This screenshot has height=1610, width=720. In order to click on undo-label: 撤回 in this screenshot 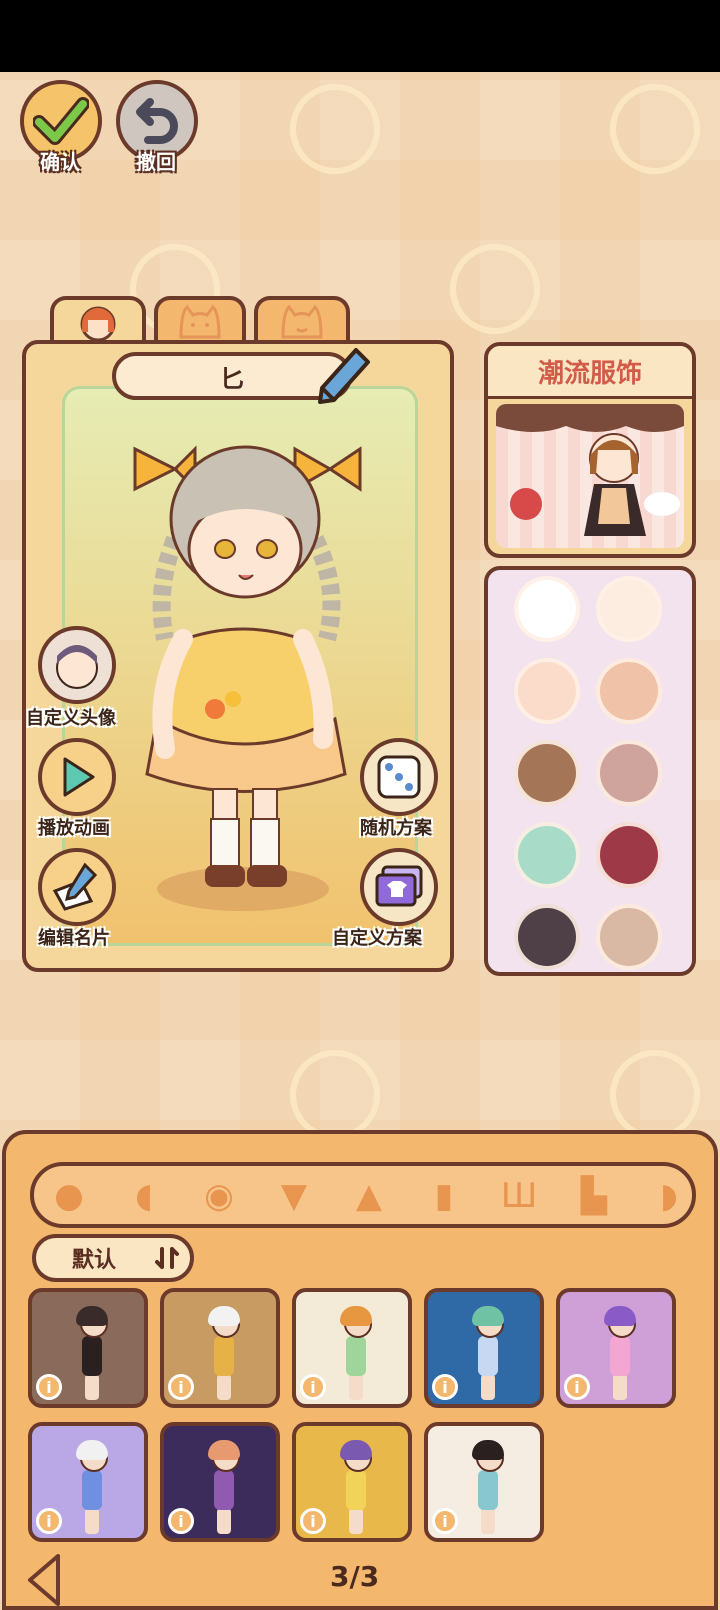, I will do `click(156, 162)`.